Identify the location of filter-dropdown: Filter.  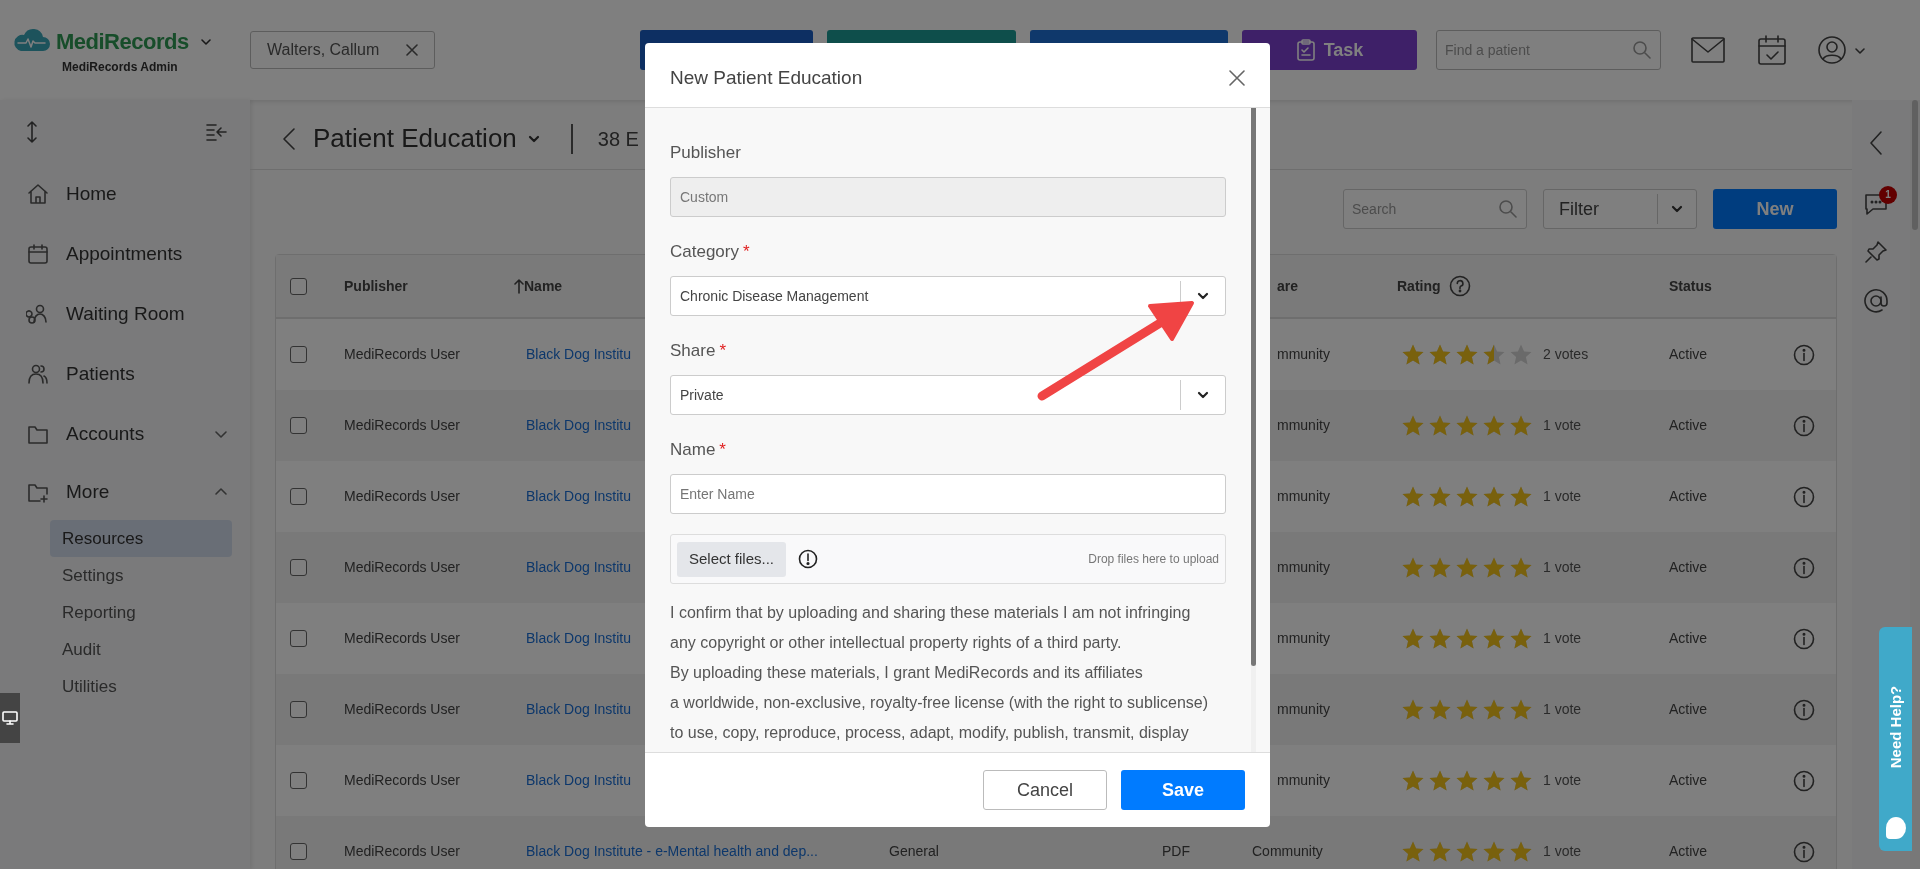
(1620, 209).